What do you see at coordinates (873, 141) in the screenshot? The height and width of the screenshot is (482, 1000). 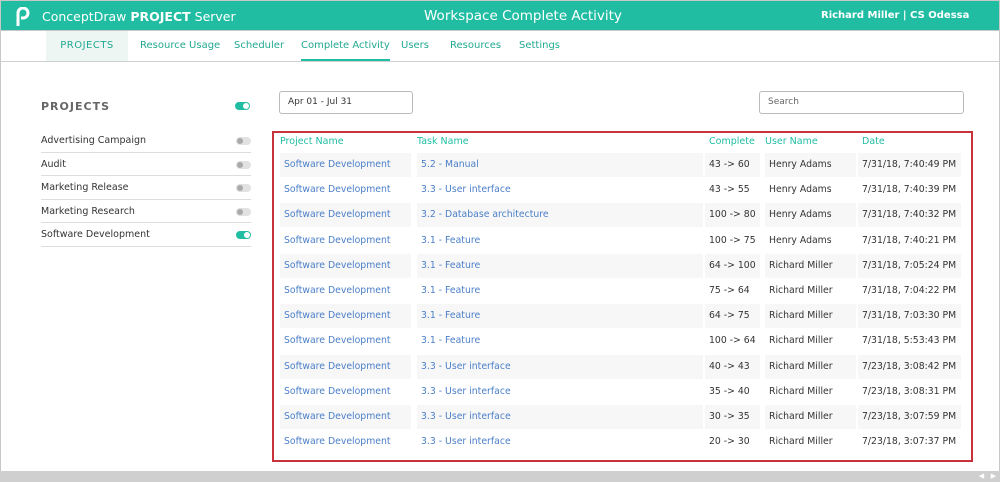 I see `col-date: Date` at bounding box center [873, 141].